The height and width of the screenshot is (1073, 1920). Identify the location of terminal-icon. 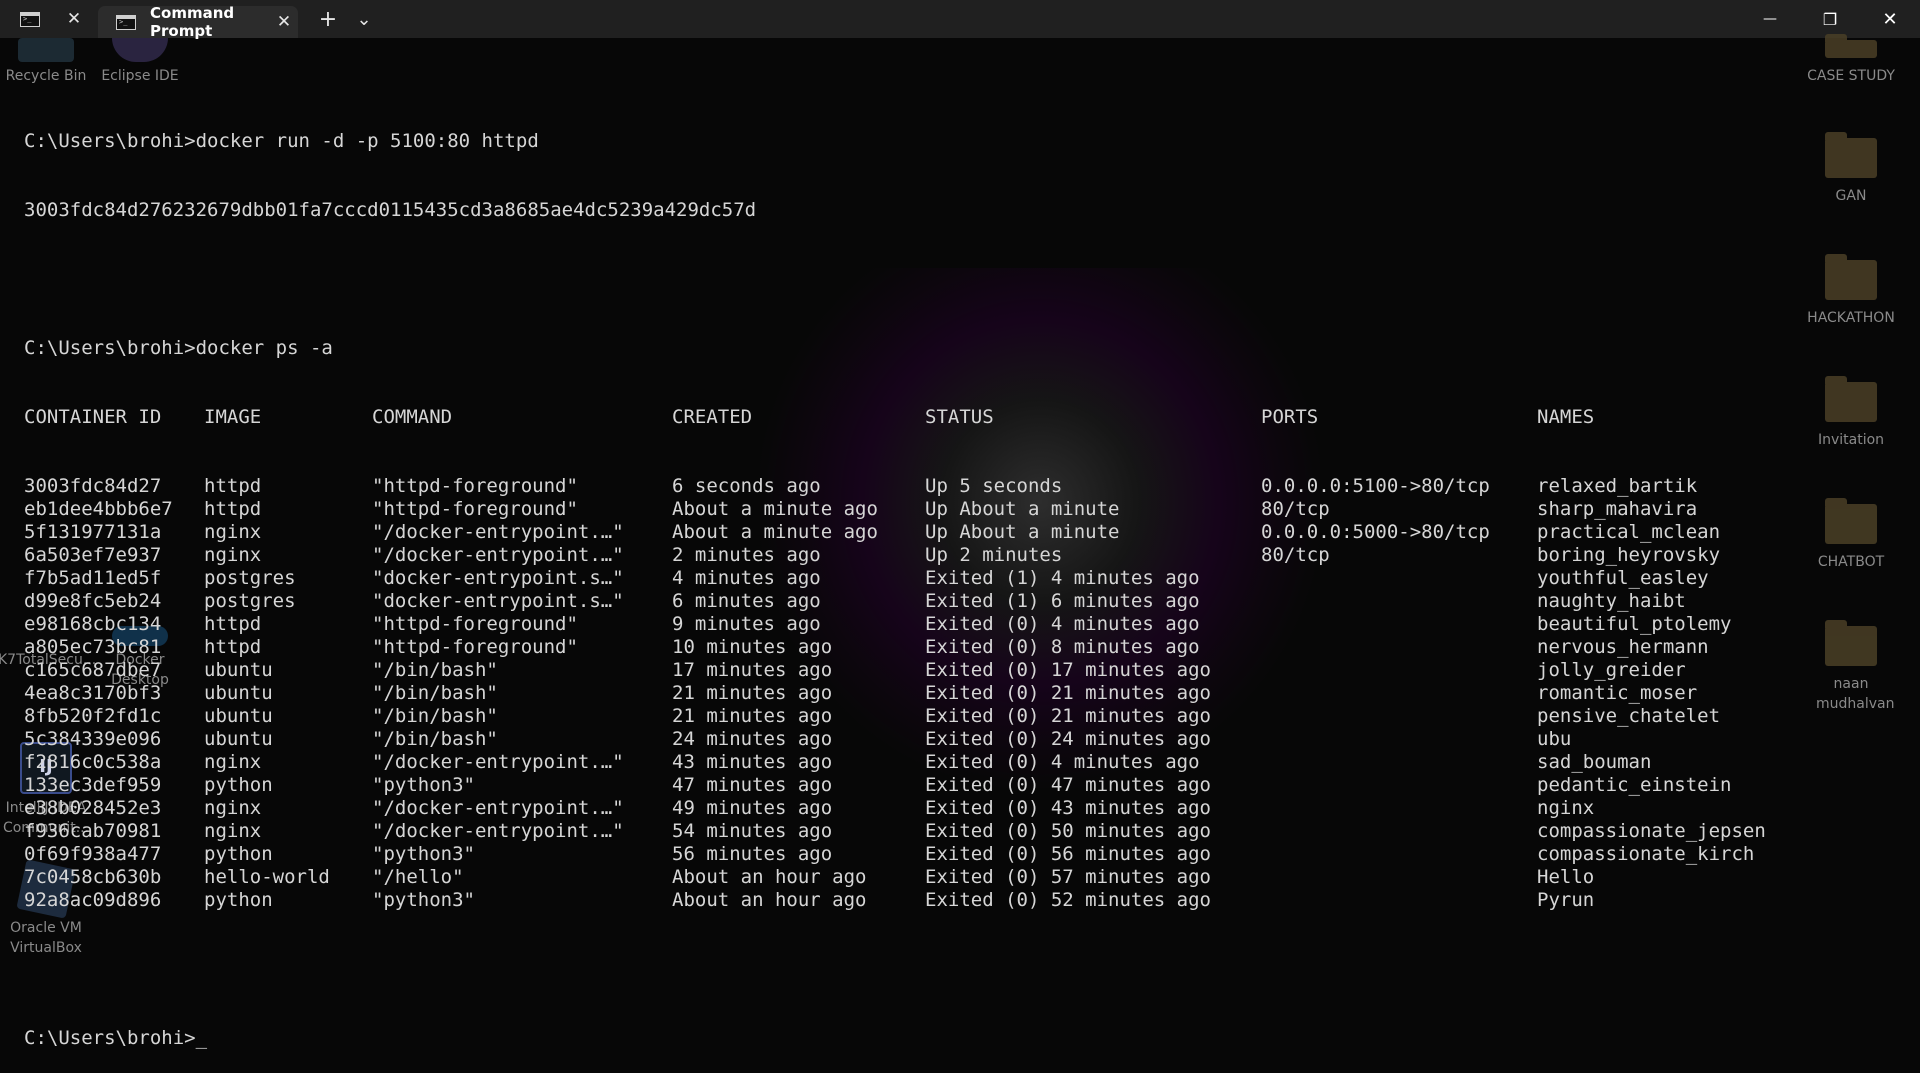
(30, 19).